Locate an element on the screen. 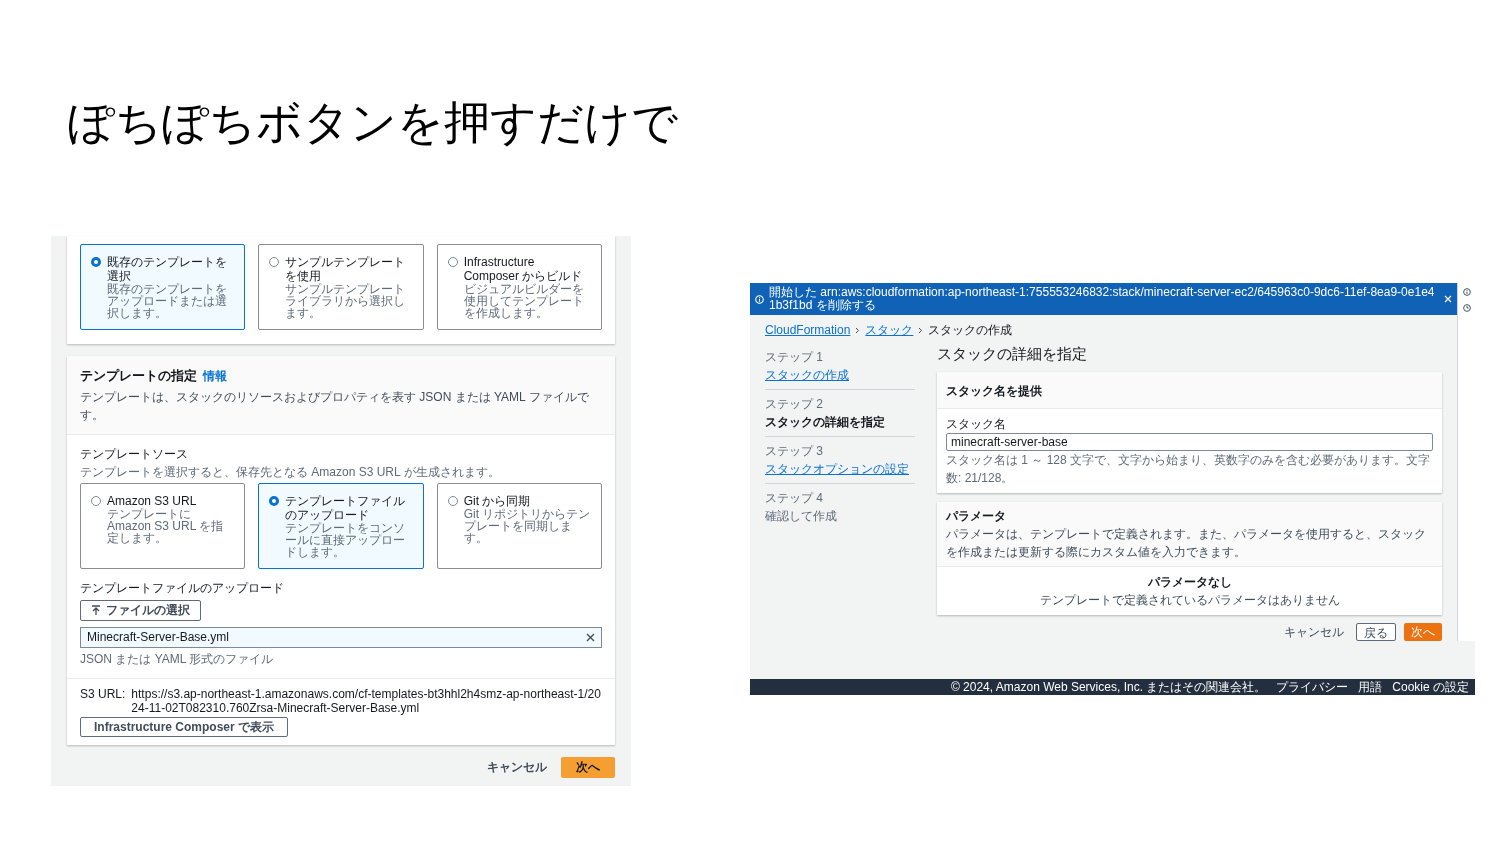 This screenshot has width=1500, height=844. card-description: パラメータは、テンプレートで定義されます。また、パラメータを使用すると、スタックを作成または更新する際にカスタム値を入力できます。 is located at coordinates (1186, 543).